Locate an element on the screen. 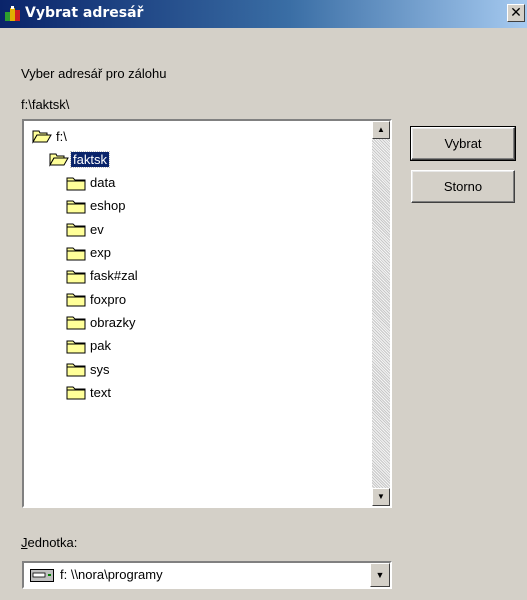 This screenshot has height=600, width=527. tree-item-data: data is located at coordinates (91, 183).